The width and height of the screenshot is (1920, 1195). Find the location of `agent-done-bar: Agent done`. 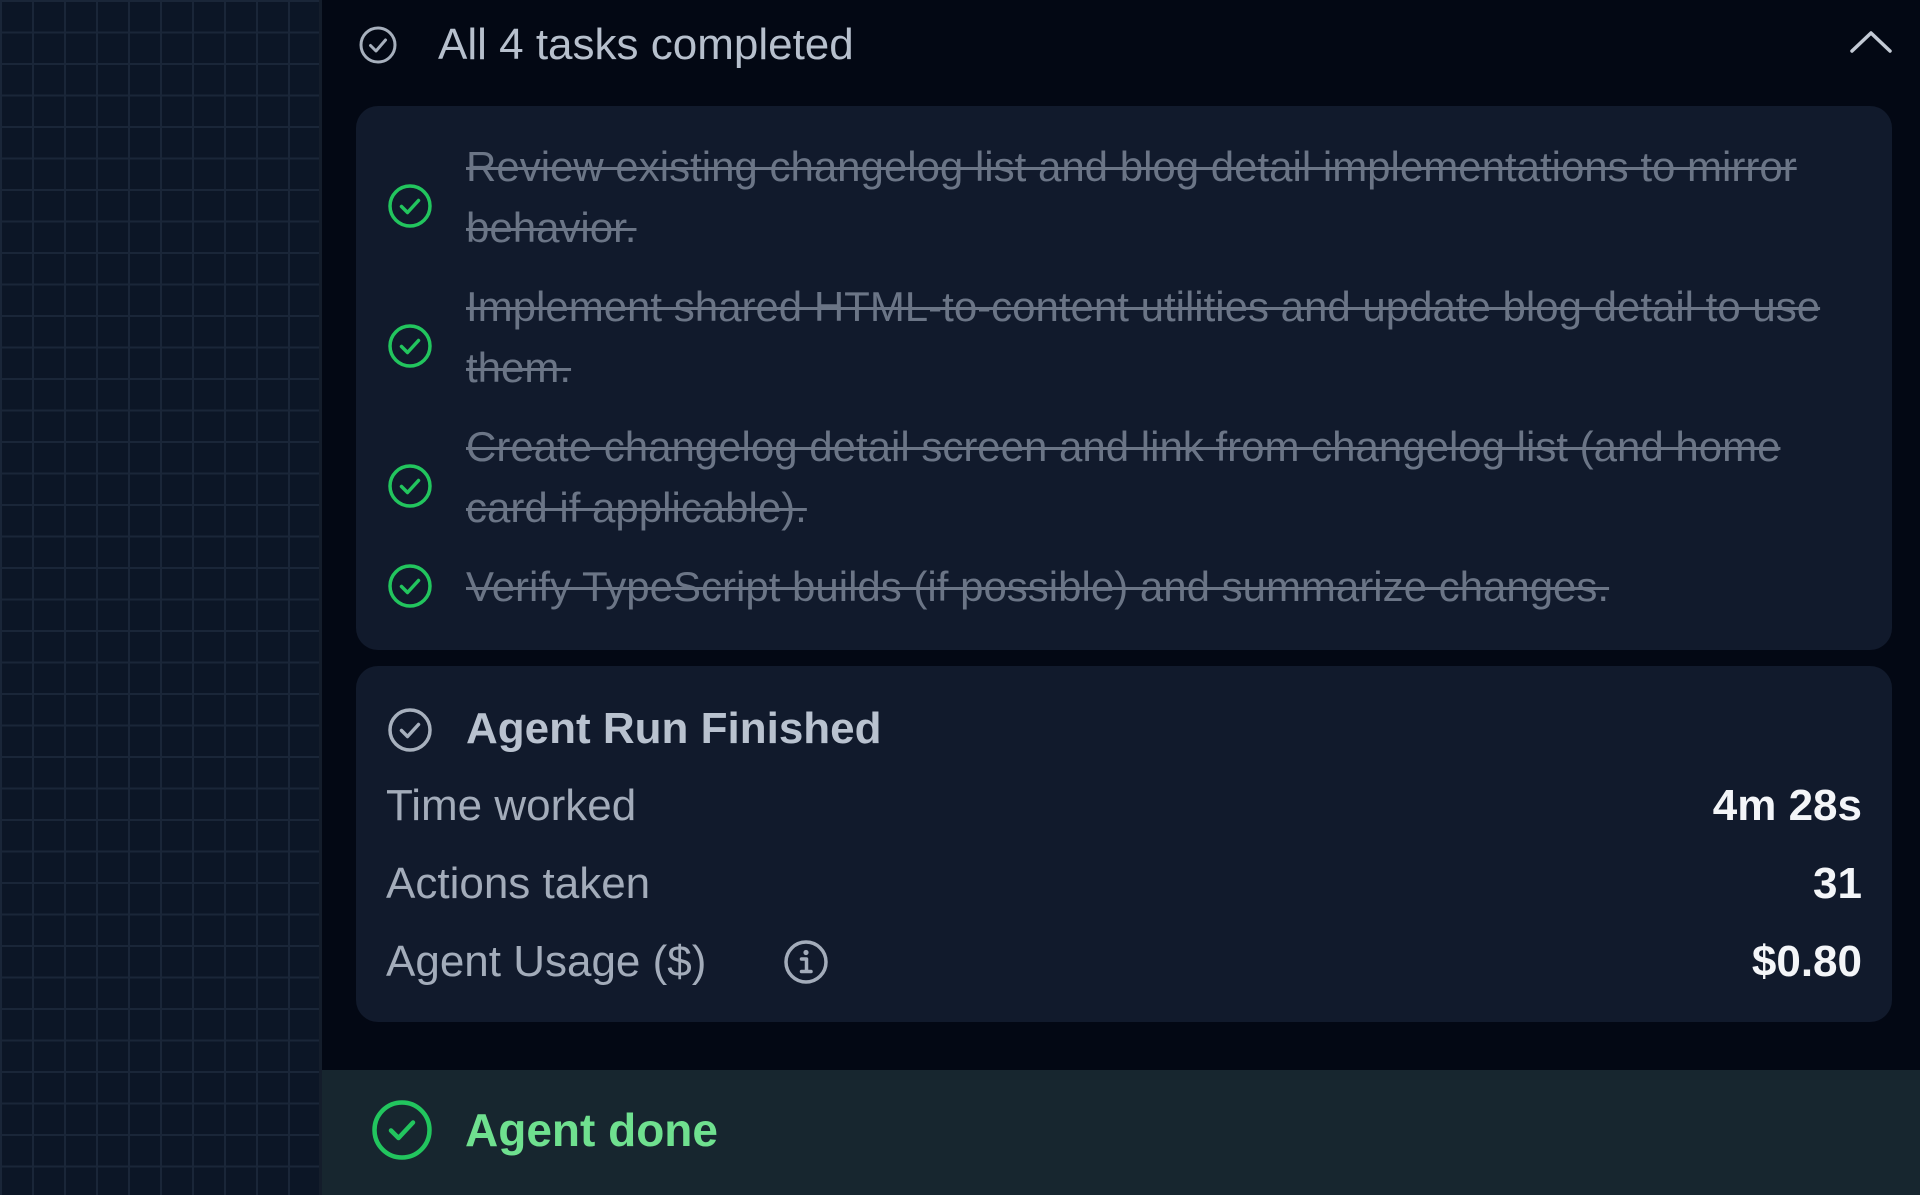

agent-done-bar: Agent done is located at coordinates (1121, 1132).